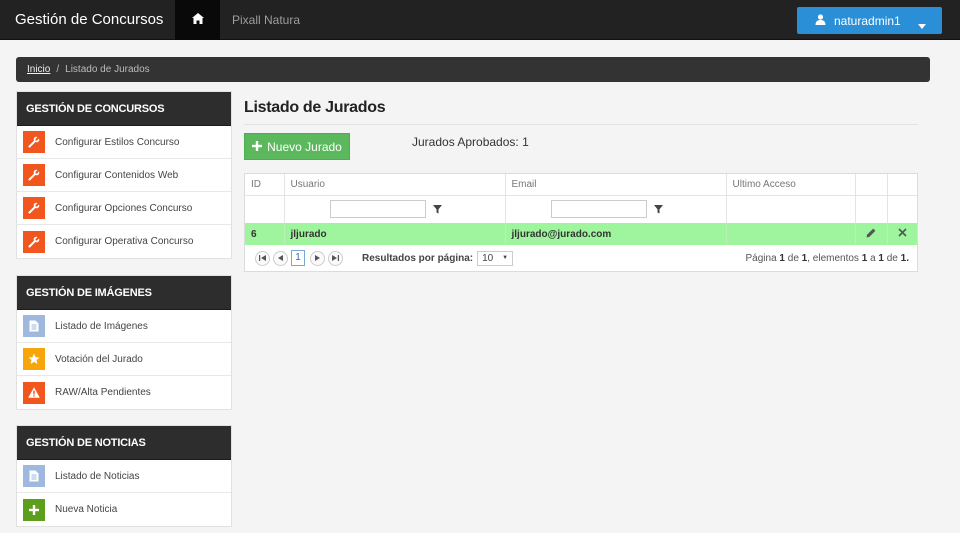 This screenshot has height=533, width=960. Describe the element at coordinates (827, 258) in the screenshot. I see `pager-info: Página 1 de 1, elementos 1 a 1 de 1.` at that location.